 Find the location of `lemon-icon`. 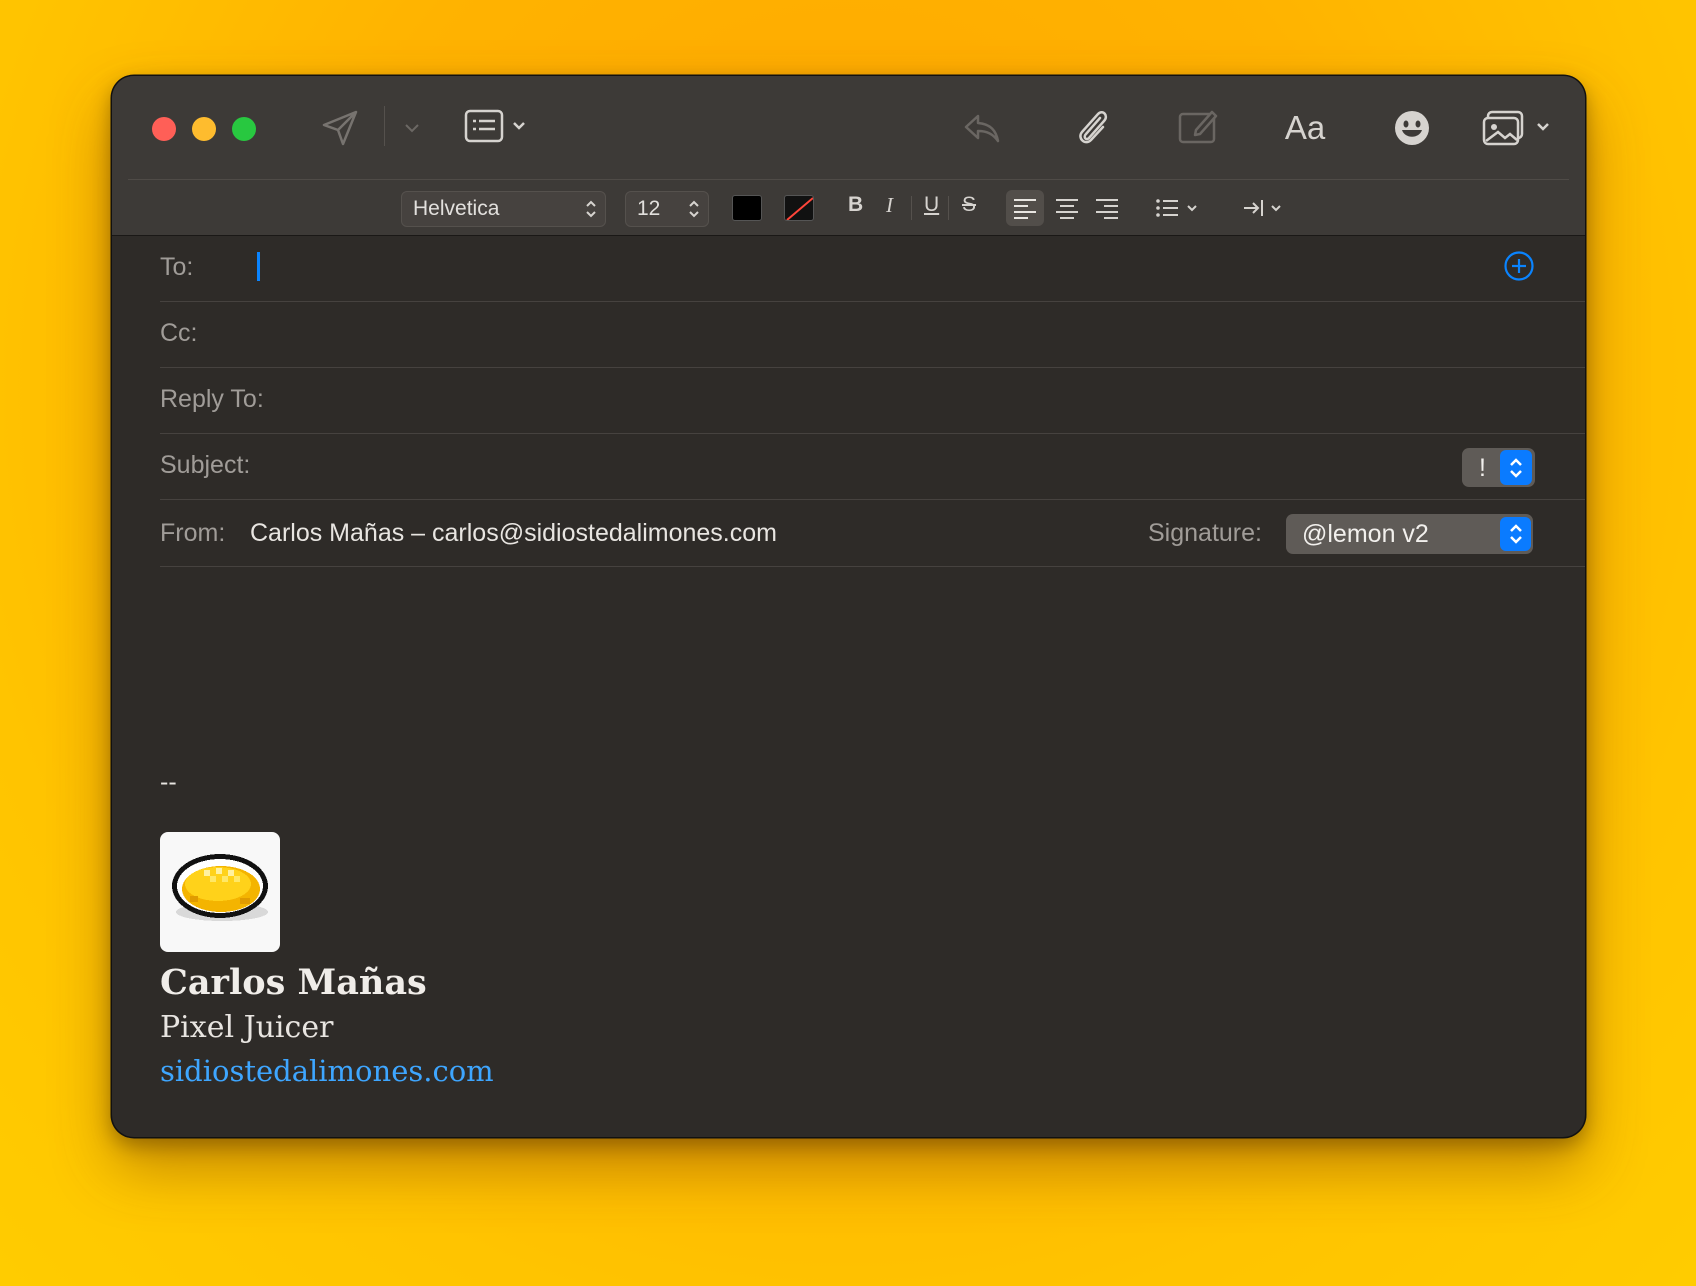

lemon-icon is located at coordinates (220, 887).